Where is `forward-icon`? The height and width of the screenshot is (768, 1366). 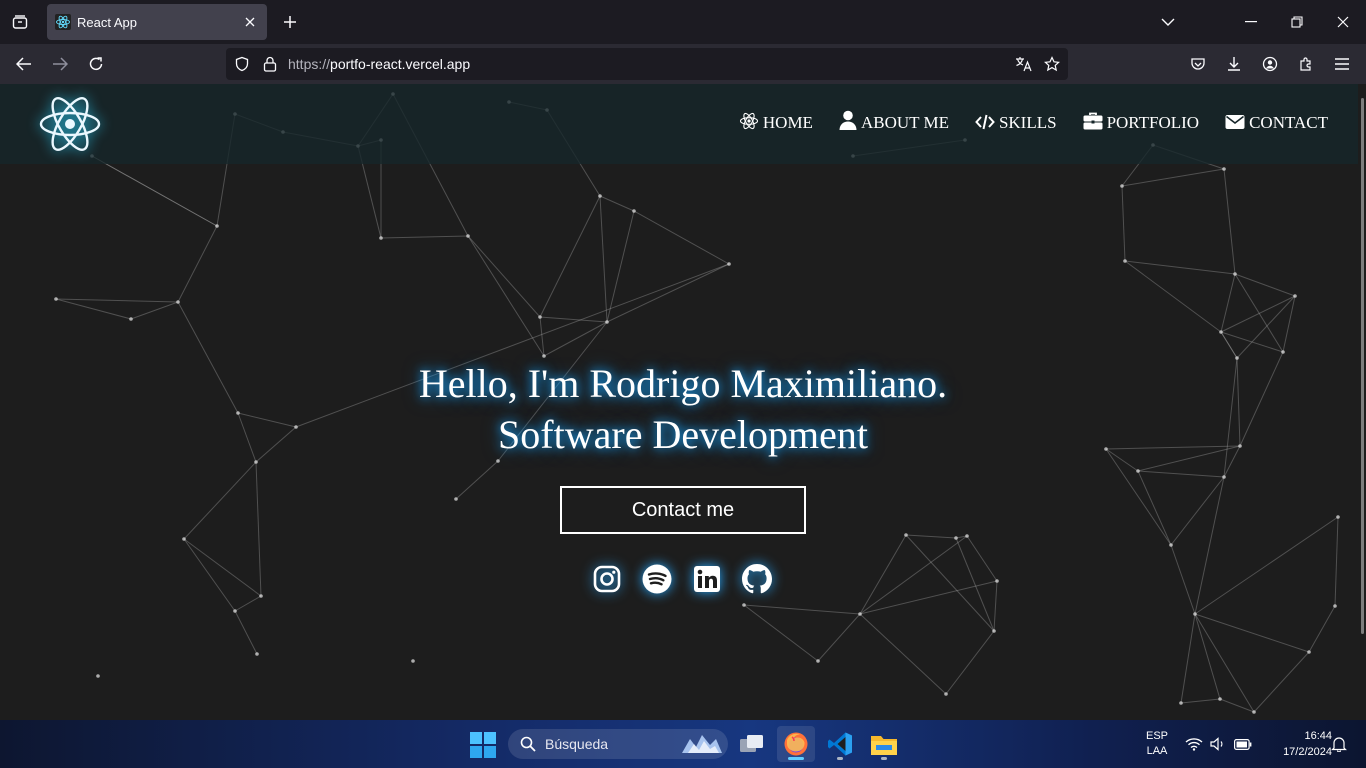 forward-icon is located at coordinates (60, 64).